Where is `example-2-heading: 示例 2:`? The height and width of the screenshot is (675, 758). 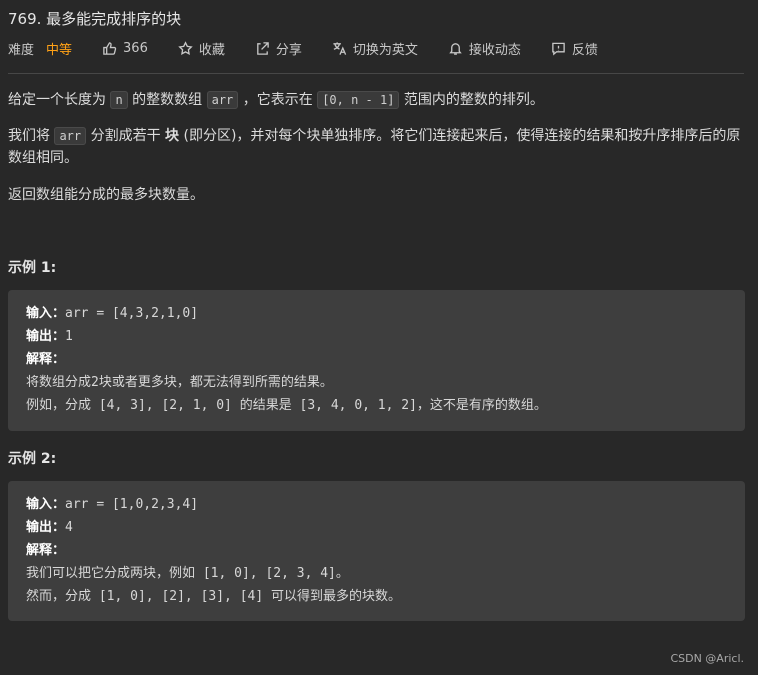 example-2-heading: 示例 2: is located at coordinates (32, 459).